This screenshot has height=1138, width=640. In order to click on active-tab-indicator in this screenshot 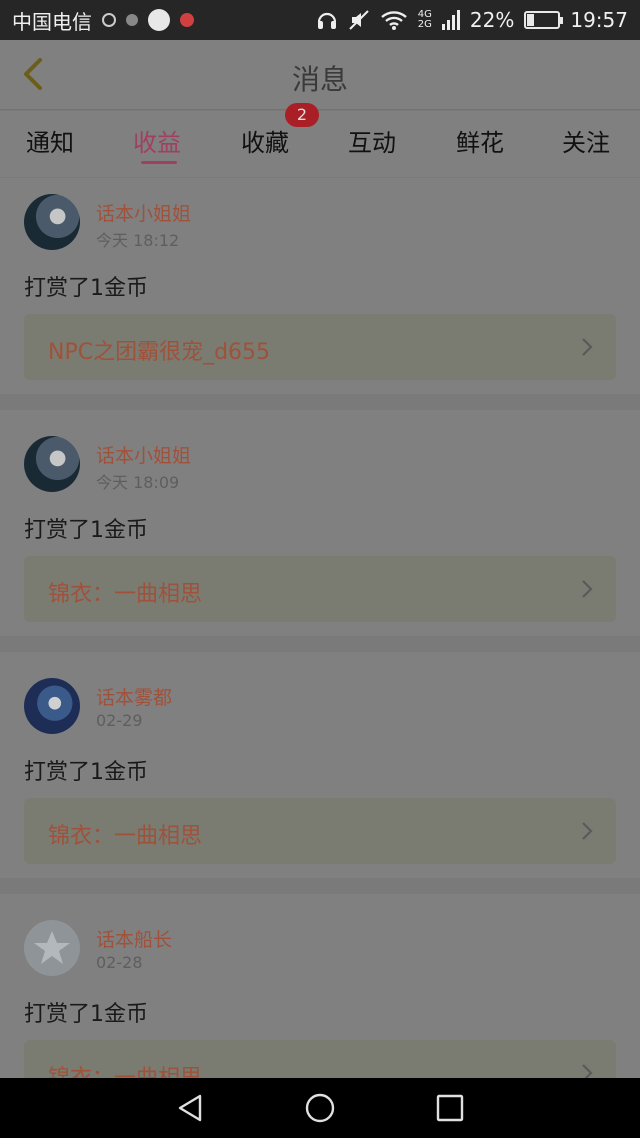, I will do `click(159, 162)`.